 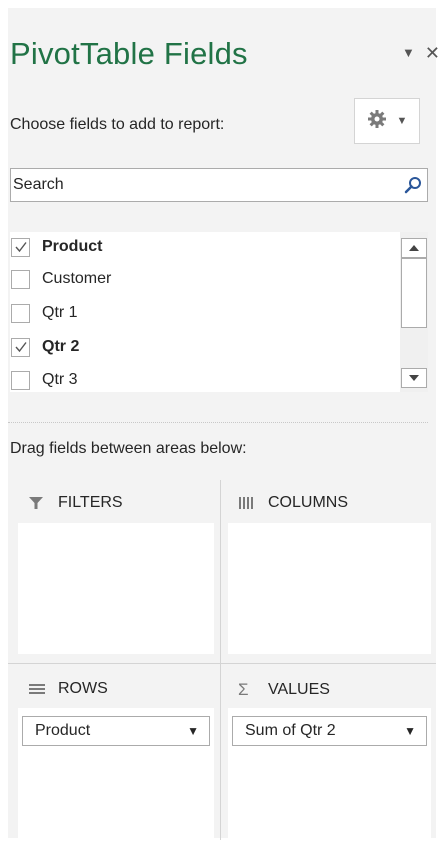 What do you see at coordinates (408, 53) in the screenshot?
I see `task-pane-options-icon: ▼` at bounding box center [408, 53].